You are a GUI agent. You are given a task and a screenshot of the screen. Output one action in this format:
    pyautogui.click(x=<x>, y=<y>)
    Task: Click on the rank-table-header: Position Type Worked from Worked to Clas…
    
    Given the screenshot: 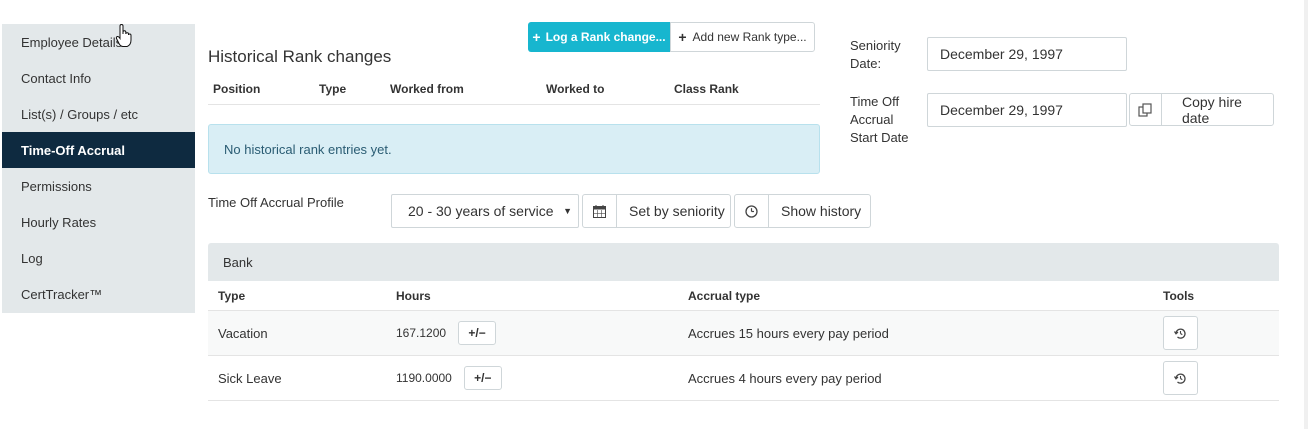 What is the action you would take?
    pyautogui.click(x=514, y=93)
    